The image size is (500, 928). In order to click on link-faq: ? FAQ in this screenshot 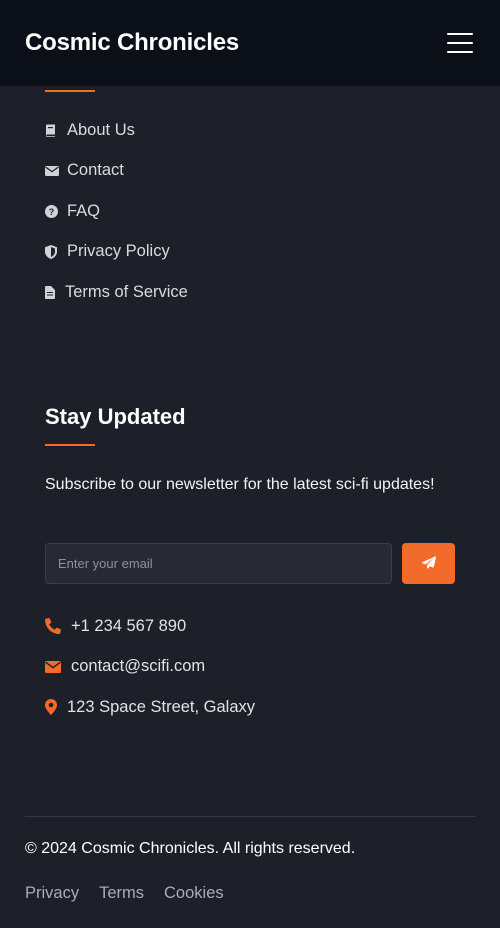, I will do `click(116, 211)`.